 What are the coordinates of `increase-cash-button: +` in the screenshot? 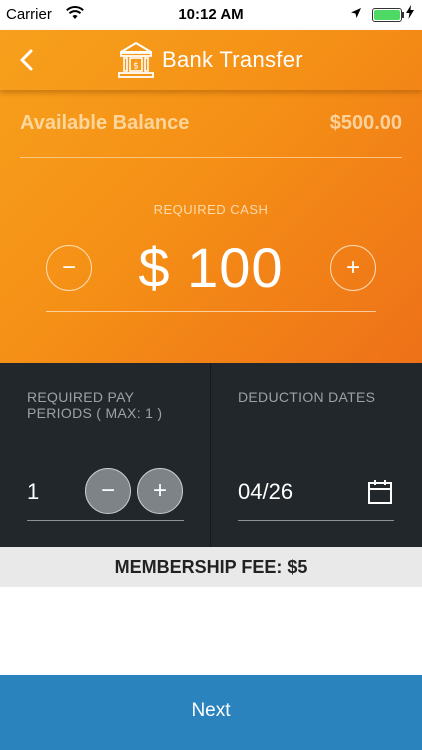 It's located at (353, 268).